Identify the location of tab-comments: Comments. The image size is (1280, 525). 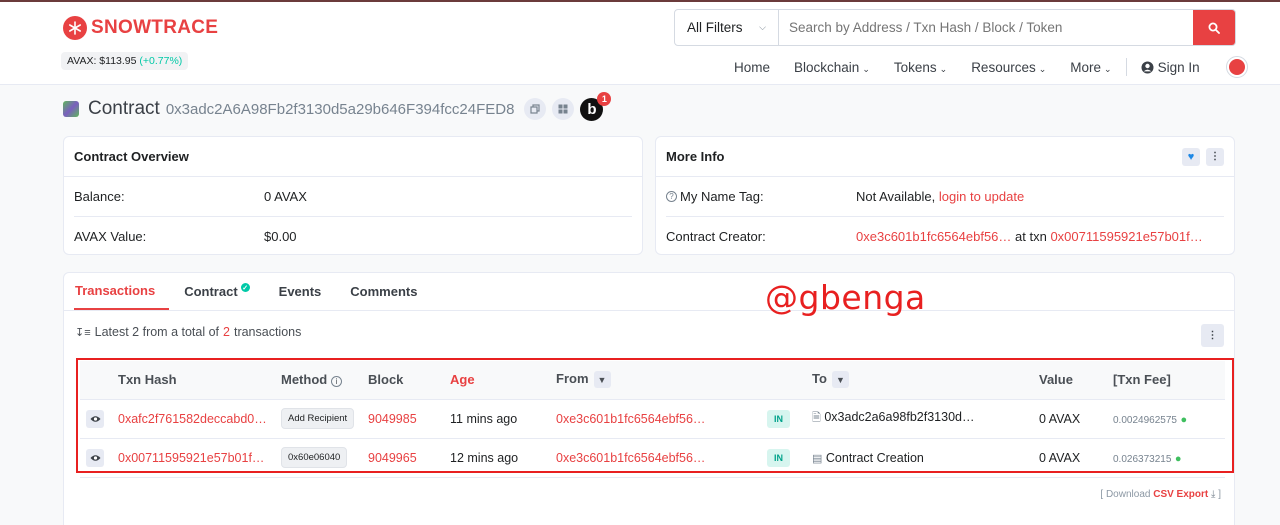
(390, 291).